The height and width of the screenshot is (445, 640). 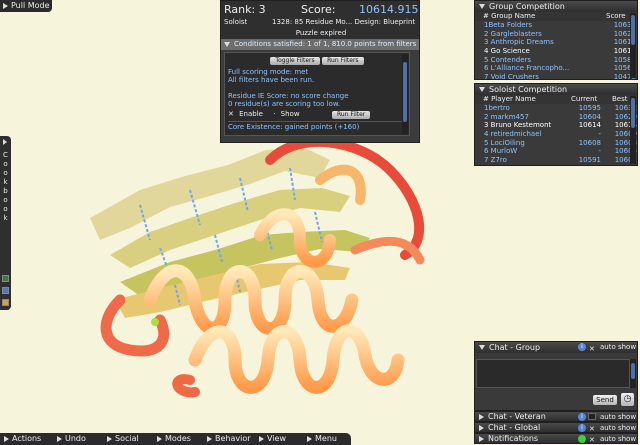 What do you see at coordinates (592, 416) in the screenshot?
I see `toggle-icon` at bounding box center [592, 416].